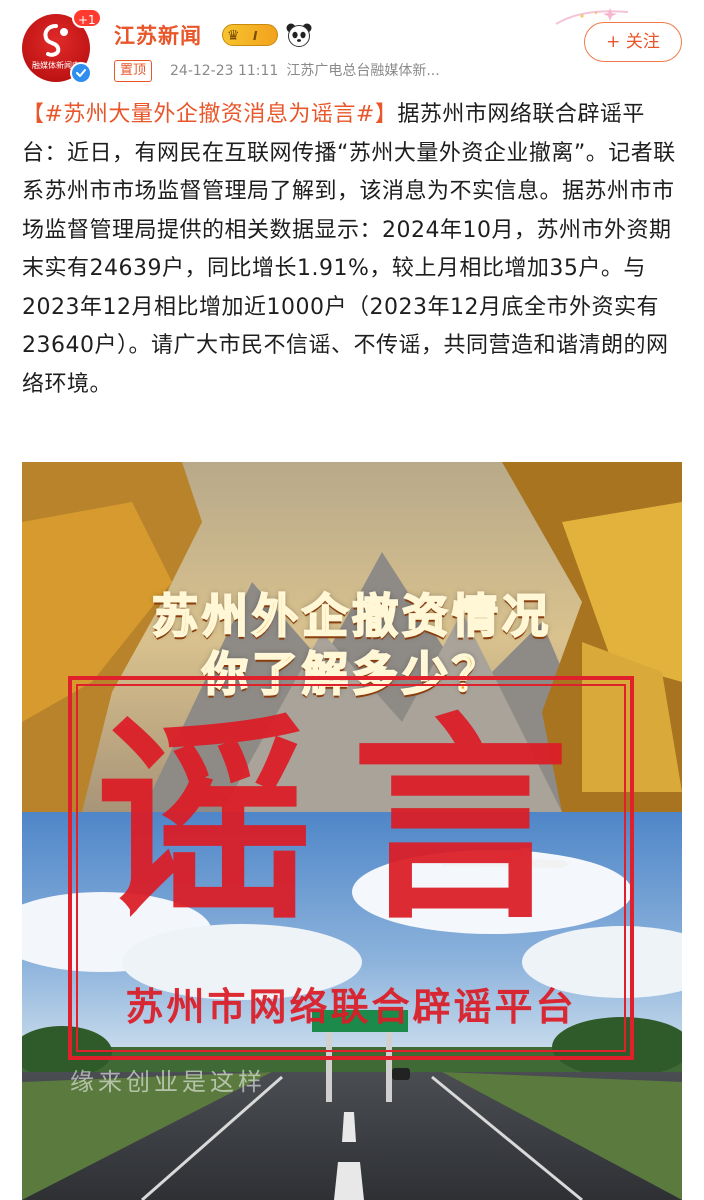 This screenshot has width=704, height=1200. Describe the element at coordinates (250, 35) in the screenshot. I see `level-badge: ♛ I` at that location.